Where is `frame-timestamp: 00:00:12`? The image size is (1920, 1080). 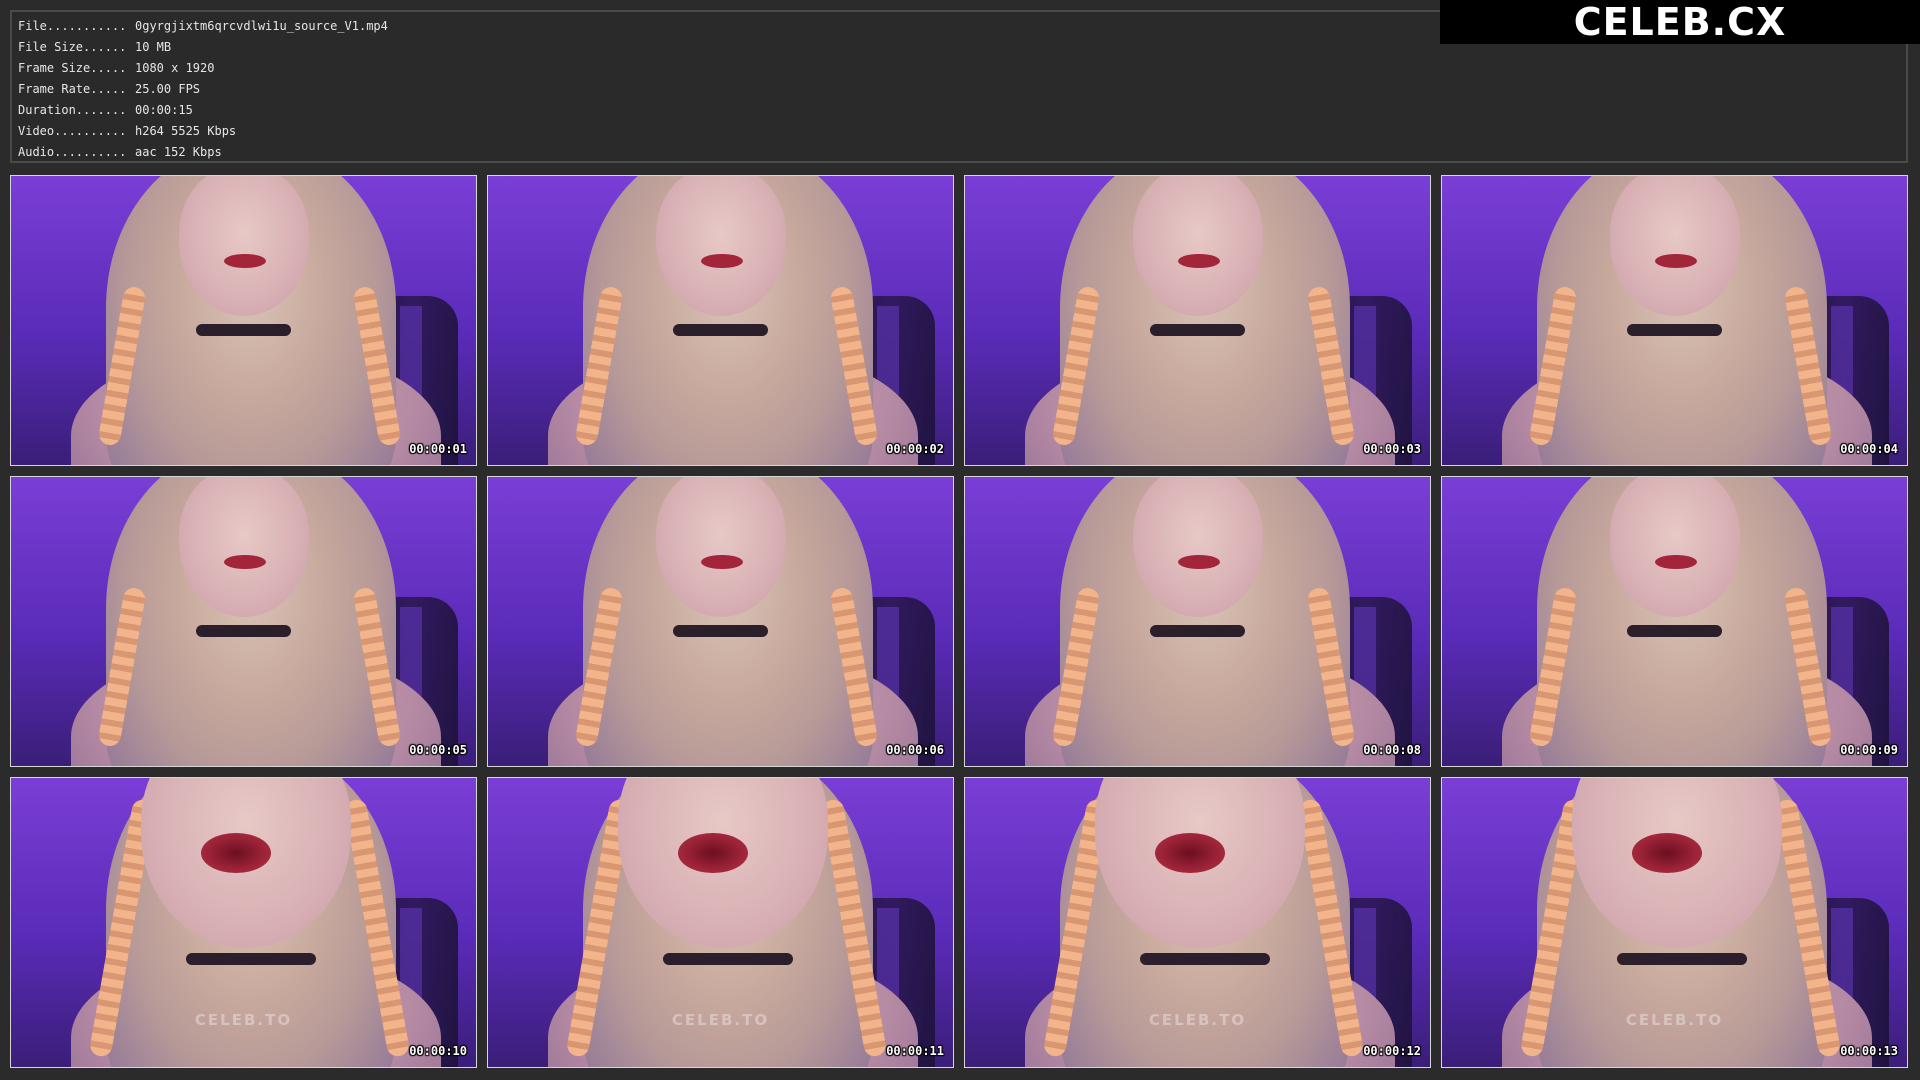 frame-timestamp: 00:00:12 is located at coordinates (1392, 1051).